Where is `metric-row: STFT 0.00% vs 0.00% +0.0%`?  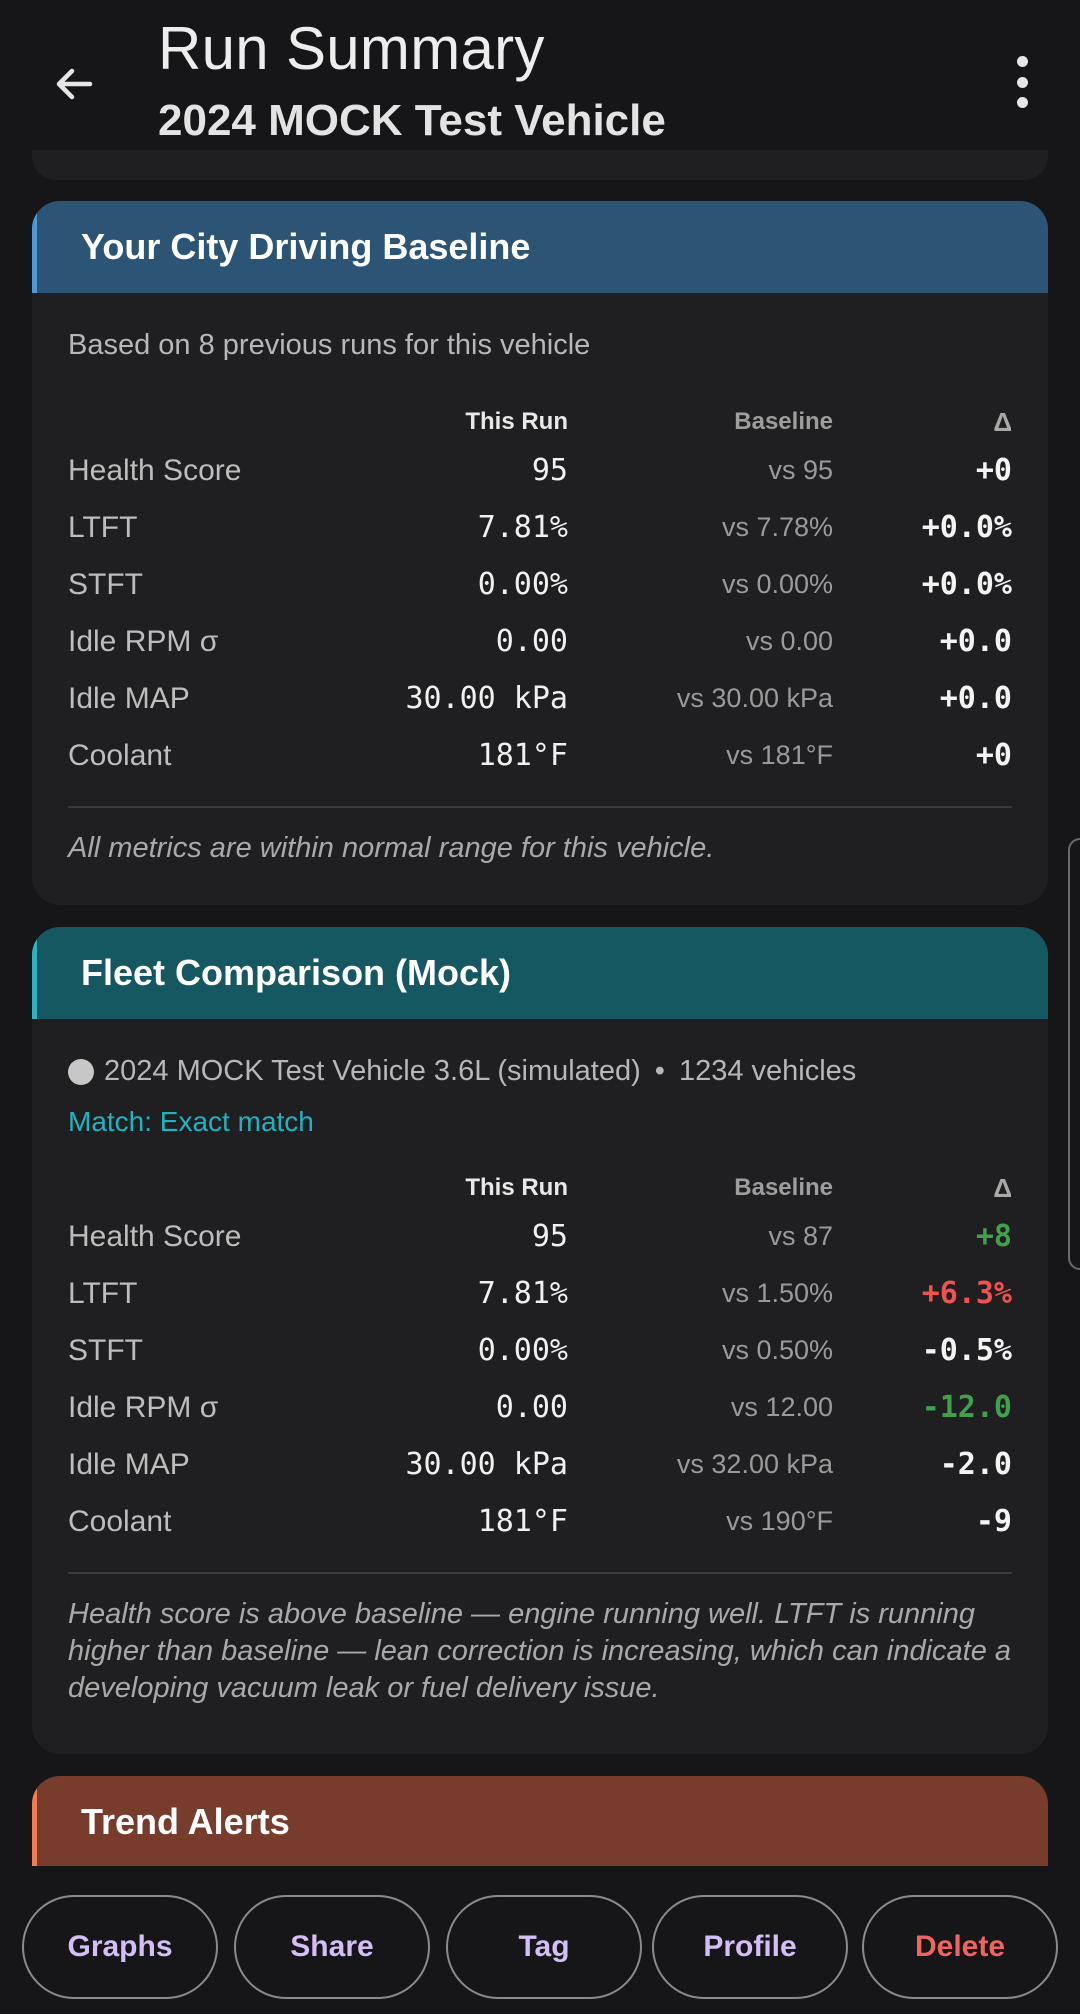 metric-row: STFT 0.00% vs 0.00% +0.0% is located at coordinates (540, 584).